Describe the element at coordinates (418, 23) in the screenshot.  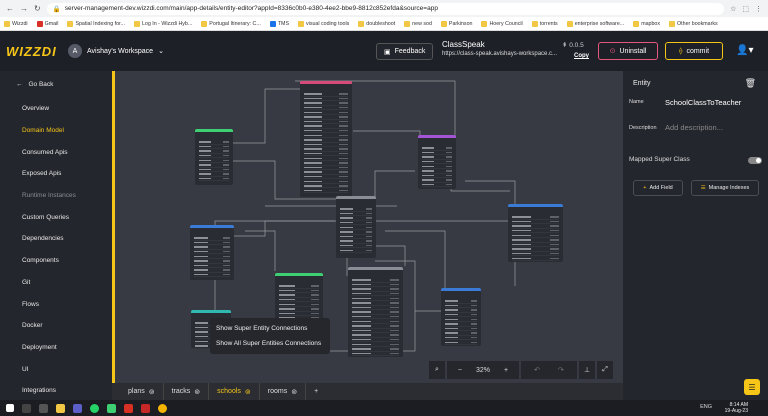
I see `bookmark-item: new sod` at that location.